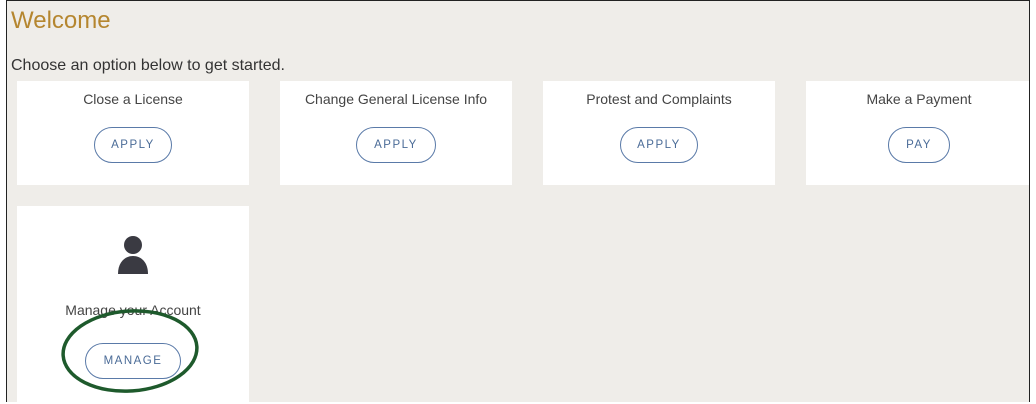 This screenshot has width=1036, height=404. What do you see at coordinates (133, 145) in the screenshot?
I see `close-license-apply-button: APPLY` at bounding box center [133, 145].